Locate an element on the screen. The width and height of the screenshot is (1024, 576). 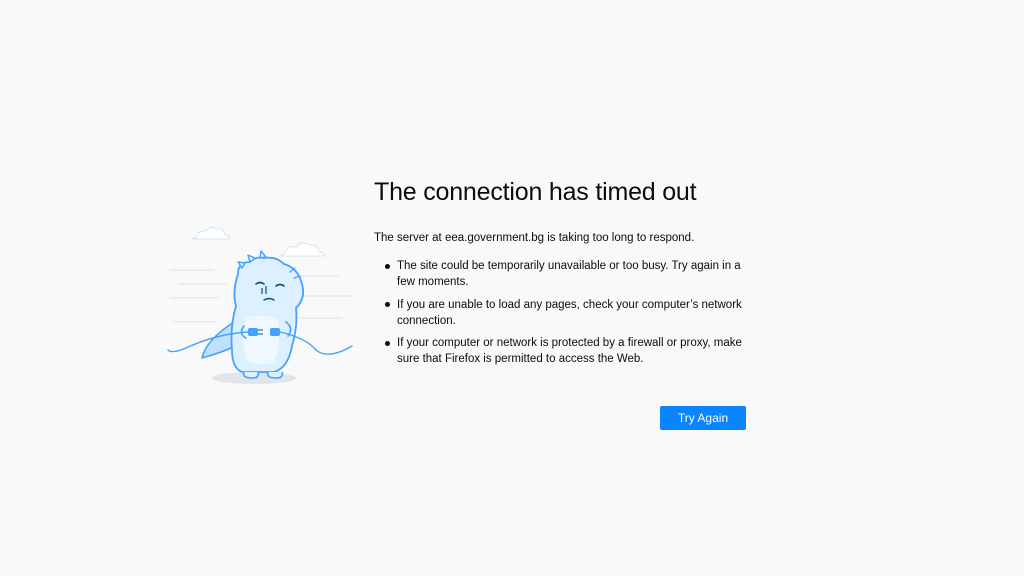
try-again-button: Try Again is located at coordinates (703, 418).